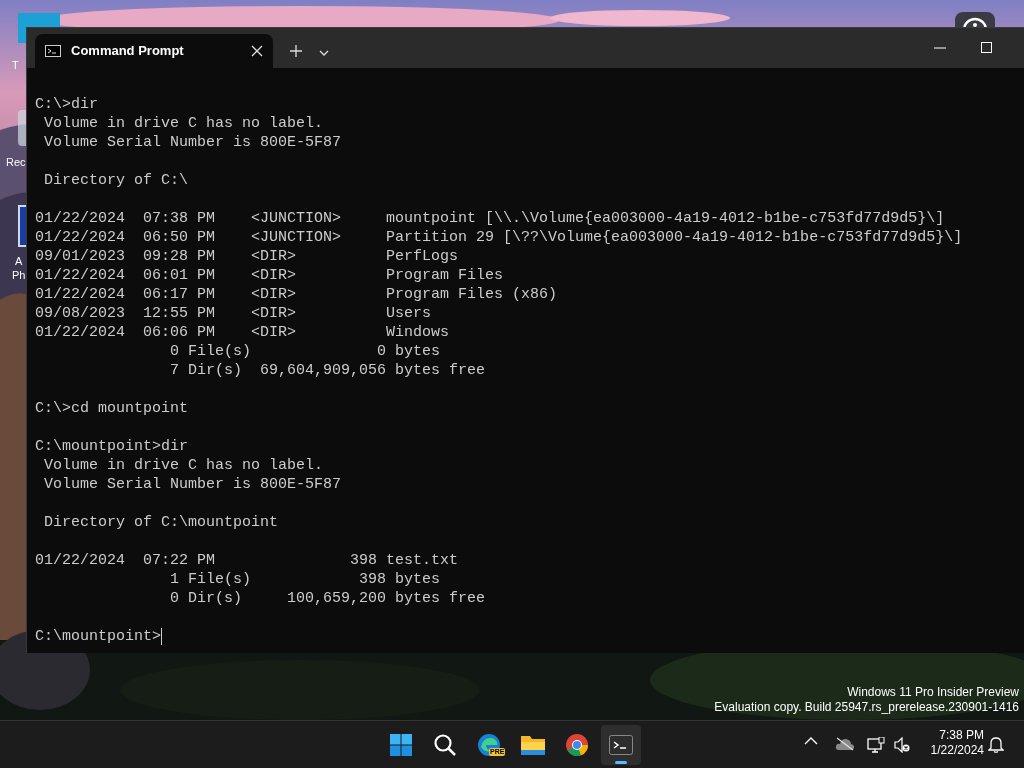 This screenshot has width=1024, height=768. Describe the element at coordinates (161, 522) in the screenshot. I see `terminal-line: Directory of C:\mountpoint` at that location.